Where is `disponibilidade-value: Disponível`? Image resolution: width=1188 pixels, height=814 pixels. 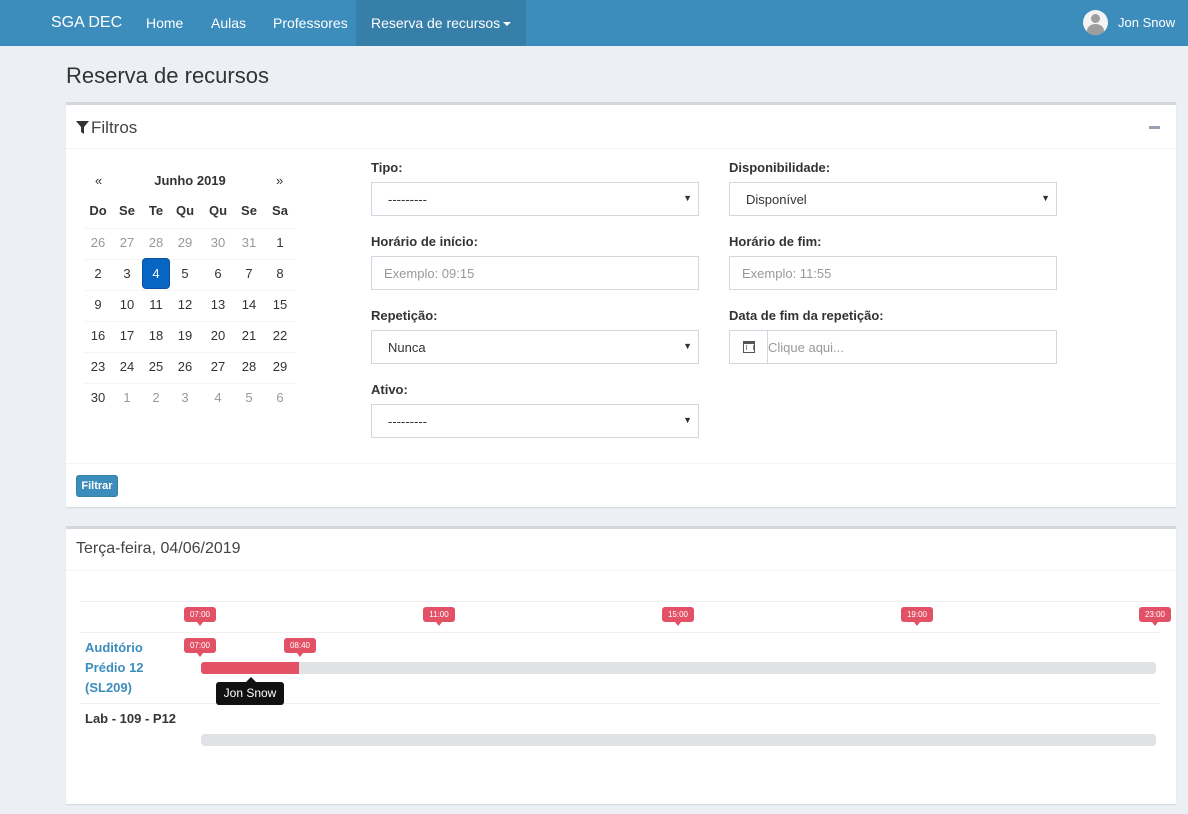 disponibilidade-value: Disponível is located at coordinates (776, 199).